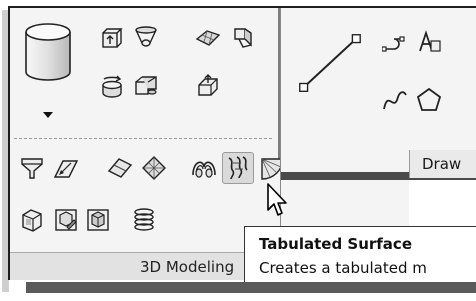 Image resolution: width=476 pixels, height=301 pixels. I want to click on mouse-cursor-icon, so click(278, 200).